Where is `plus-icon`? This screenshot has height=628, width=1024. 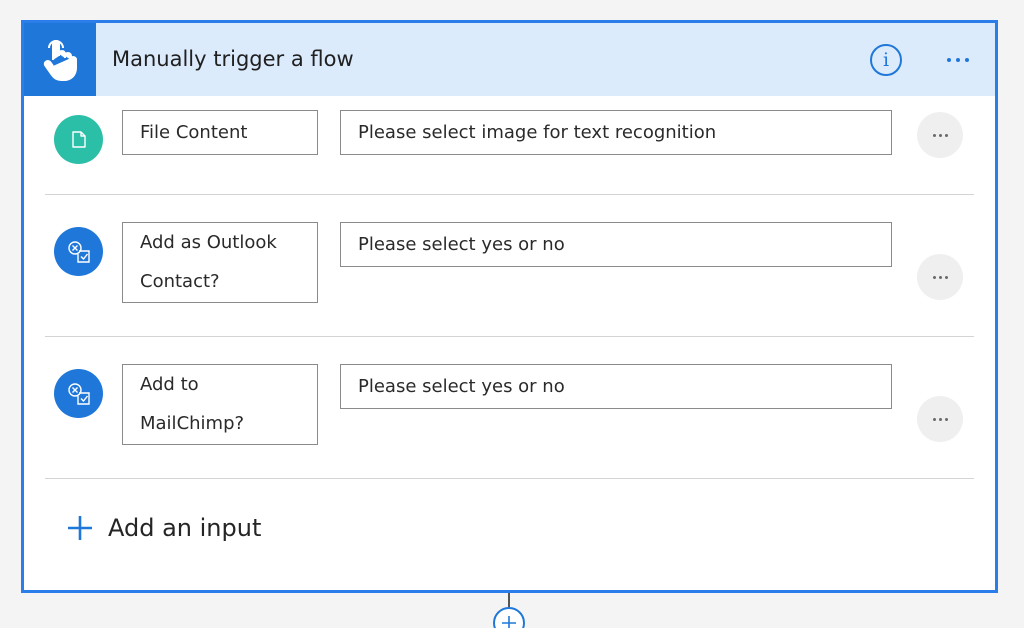 plus-icon is located at coordinates (80, 528).